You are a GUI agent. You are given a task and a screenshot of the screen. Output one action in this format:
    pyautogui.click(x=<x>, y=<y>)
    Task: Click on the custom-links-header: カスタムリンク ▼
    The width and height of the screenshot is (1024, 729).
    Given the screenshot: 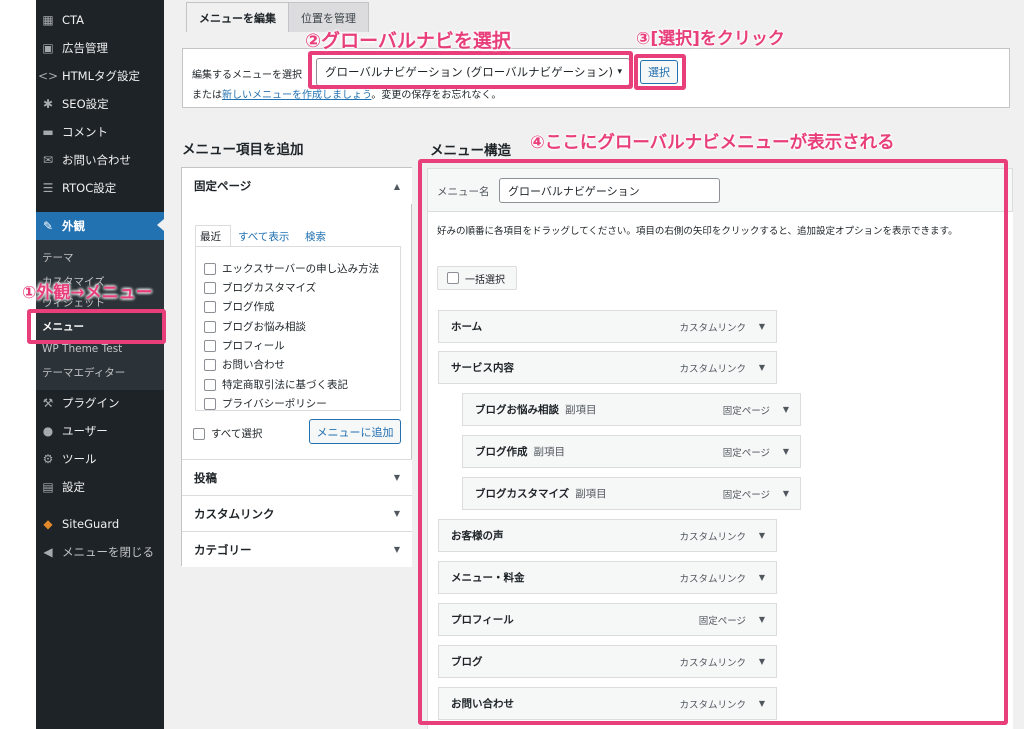 What is the action you would take?
    pyautogui.click(x=297, y=513)
    